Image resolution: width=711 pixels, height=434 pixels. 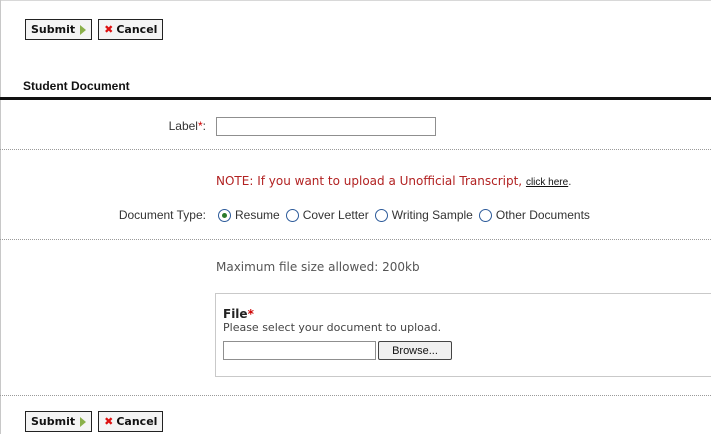 What do you see at coordinates (432, 215) in the screenshot?
I see `radio-label: Writing Sample` at bounding box center [432, 215].